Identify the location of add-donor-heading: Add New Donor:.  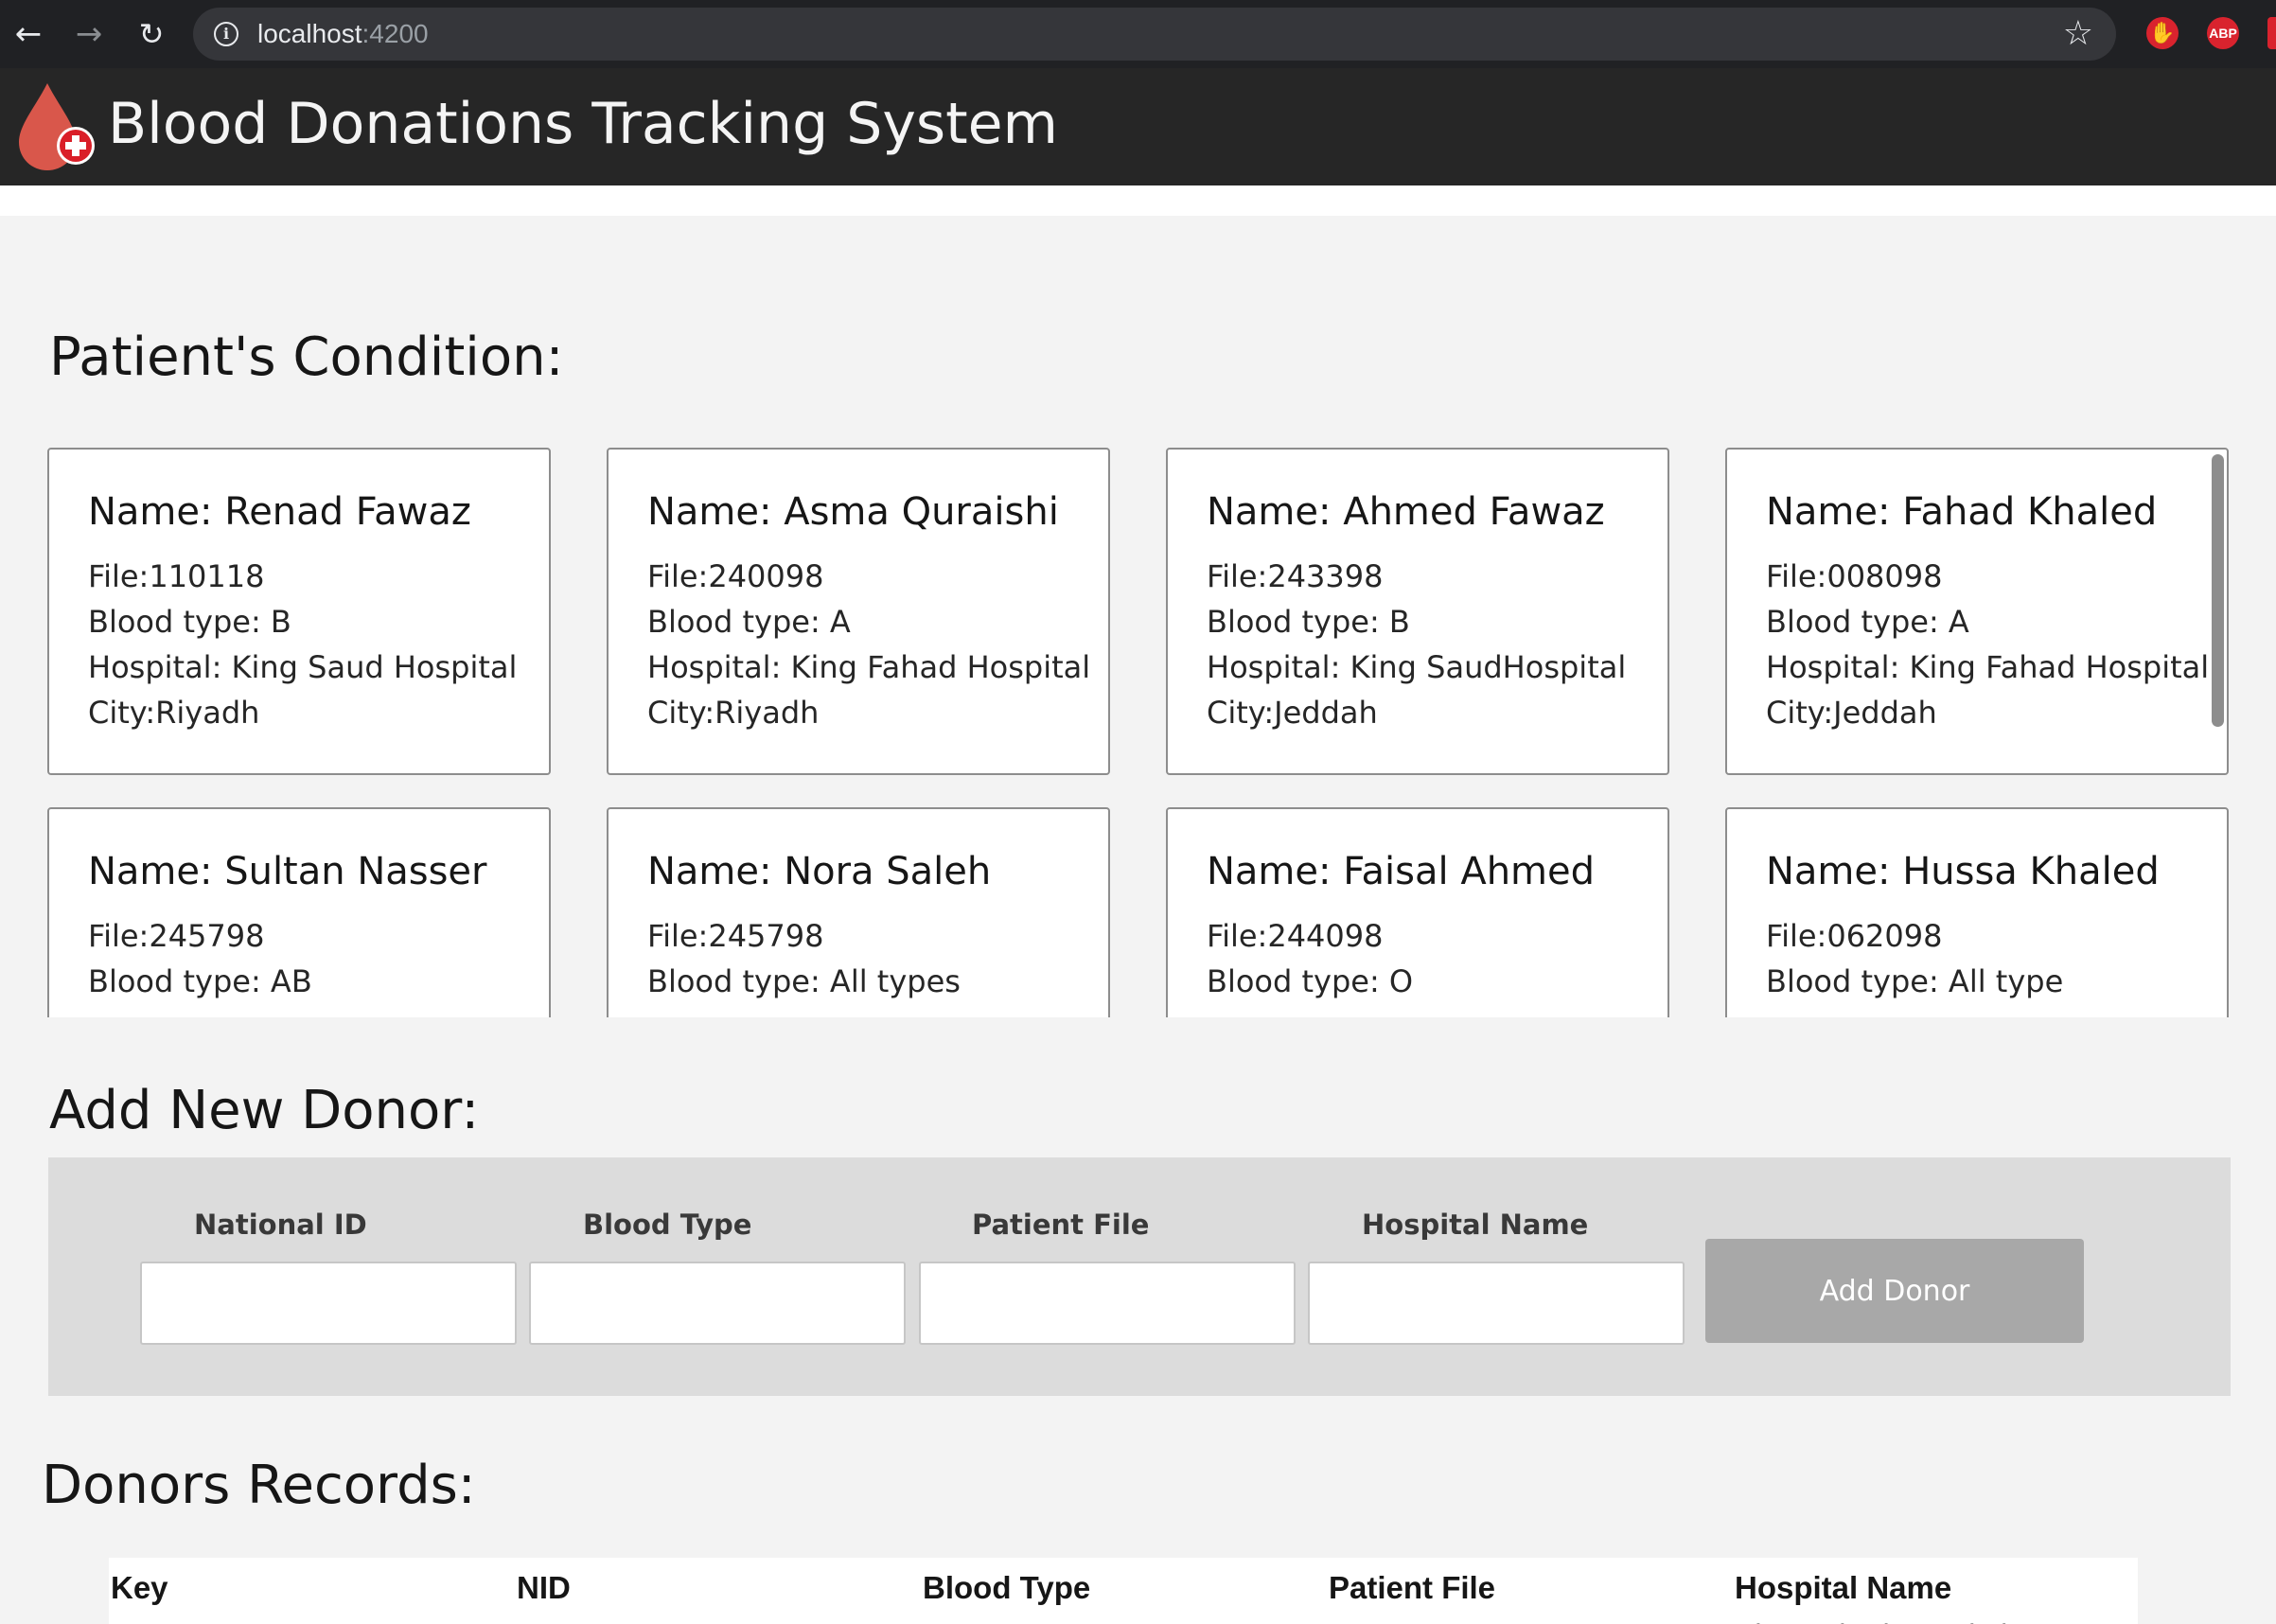
(264, 1111).